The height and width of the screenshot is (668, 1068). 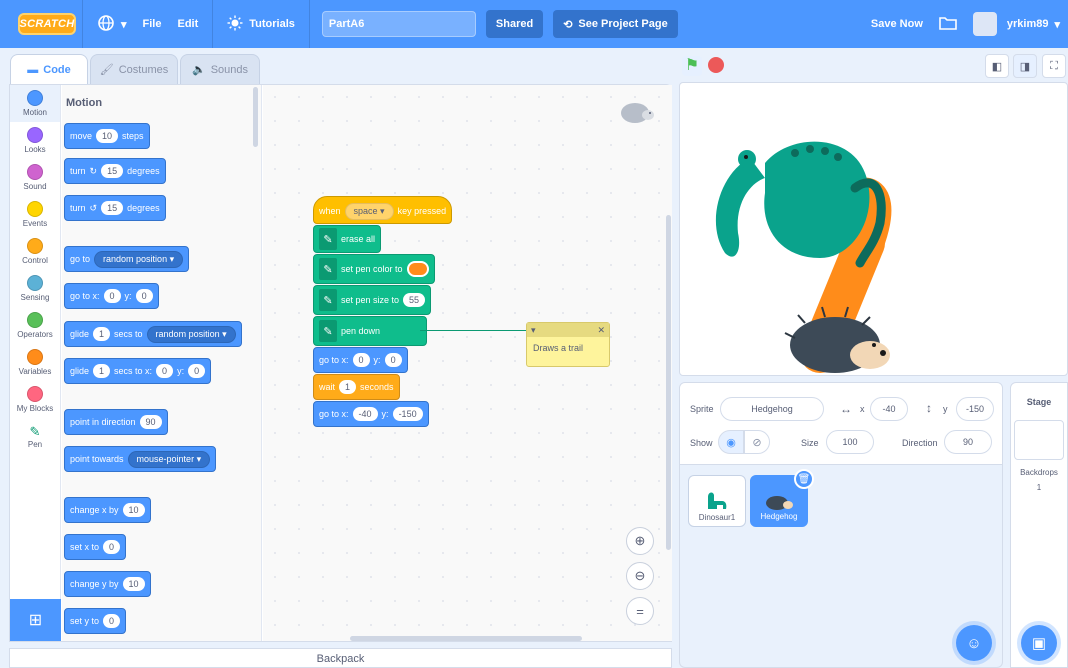 I want to click on block-turn-right: turn ↻ 15 degrees, so click(x=115, y=171).